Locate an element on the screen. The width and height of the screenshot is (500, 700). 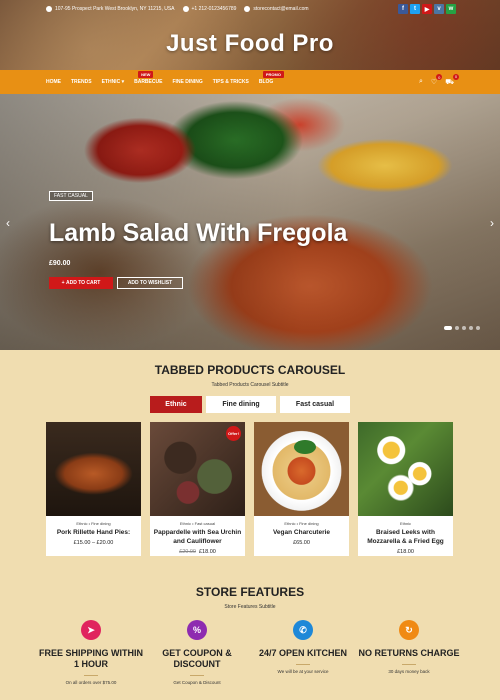
product-price-old: £20.00 is located at coordinates (187, 552).